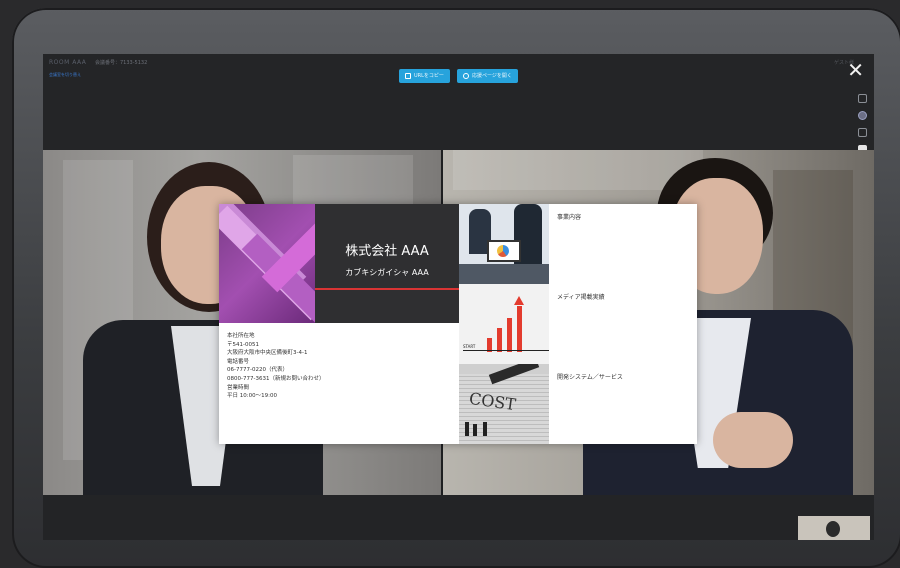 The width and height of the screenshot is (900, 568). What do you see at coordinates (276, 378) in the screenshot?
I see `phone-new: 0800-777-3631（新規お問い合わせ）` at bounding box center [276, 378].